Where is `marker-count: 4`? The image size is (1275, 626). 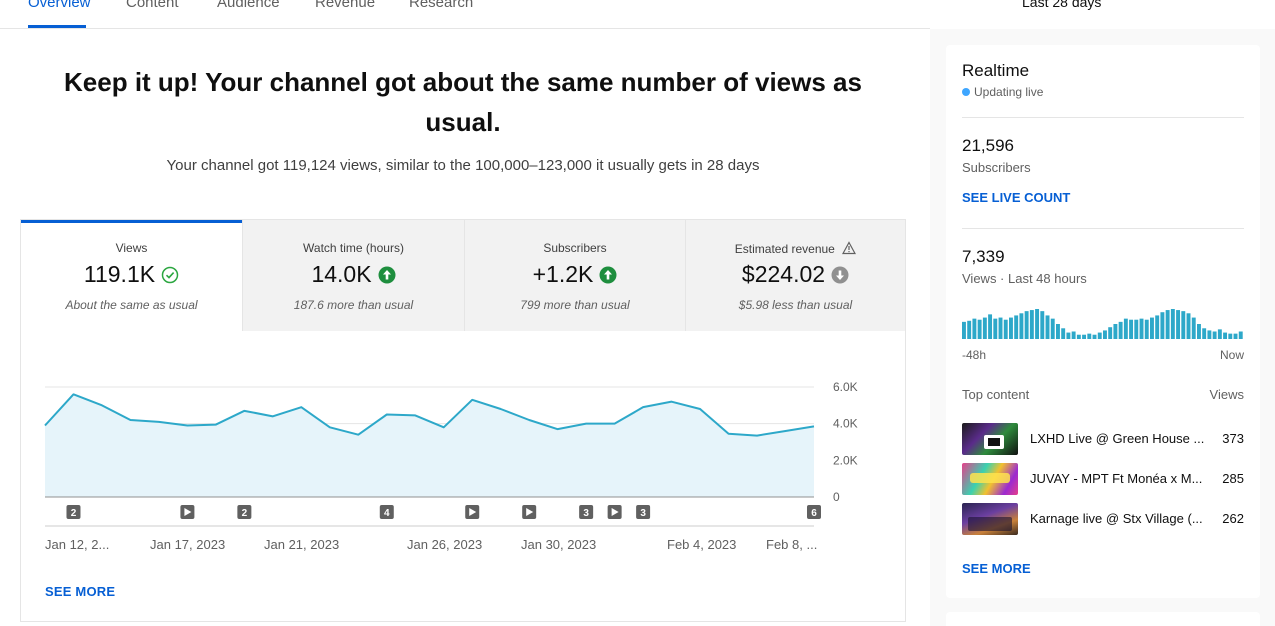 marker-count: 4 is located at coordinates (387, 513).